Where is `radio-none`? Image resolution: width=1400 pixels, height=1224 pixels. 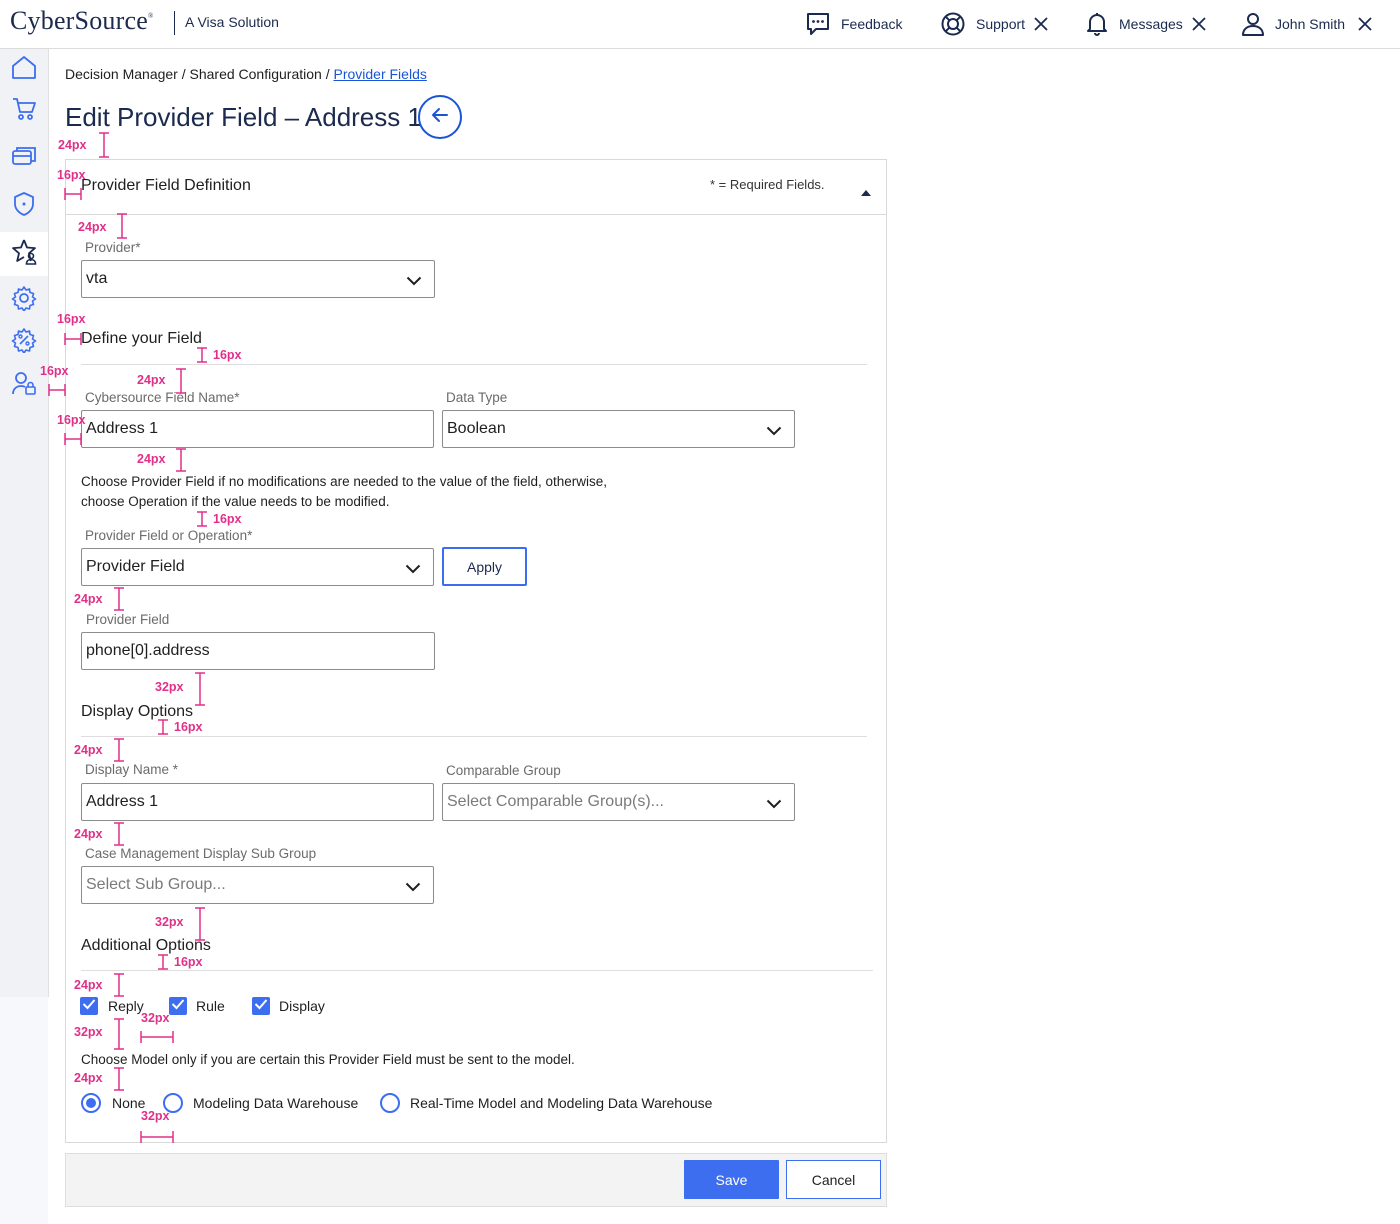 radio-none is located at coordinates (91, 1103).